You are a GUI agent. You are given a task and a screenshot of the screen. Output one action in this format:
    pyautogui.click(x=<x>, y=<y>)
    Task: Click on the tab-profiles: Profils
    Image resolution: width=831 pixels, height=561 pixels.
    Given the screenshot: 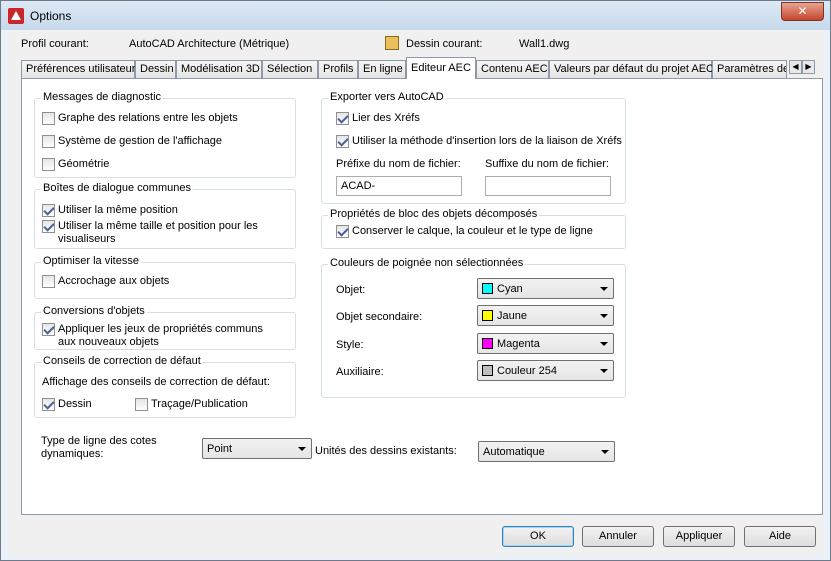 What is the action you would take?
    pyautogui.click(x=338, y=69)
    